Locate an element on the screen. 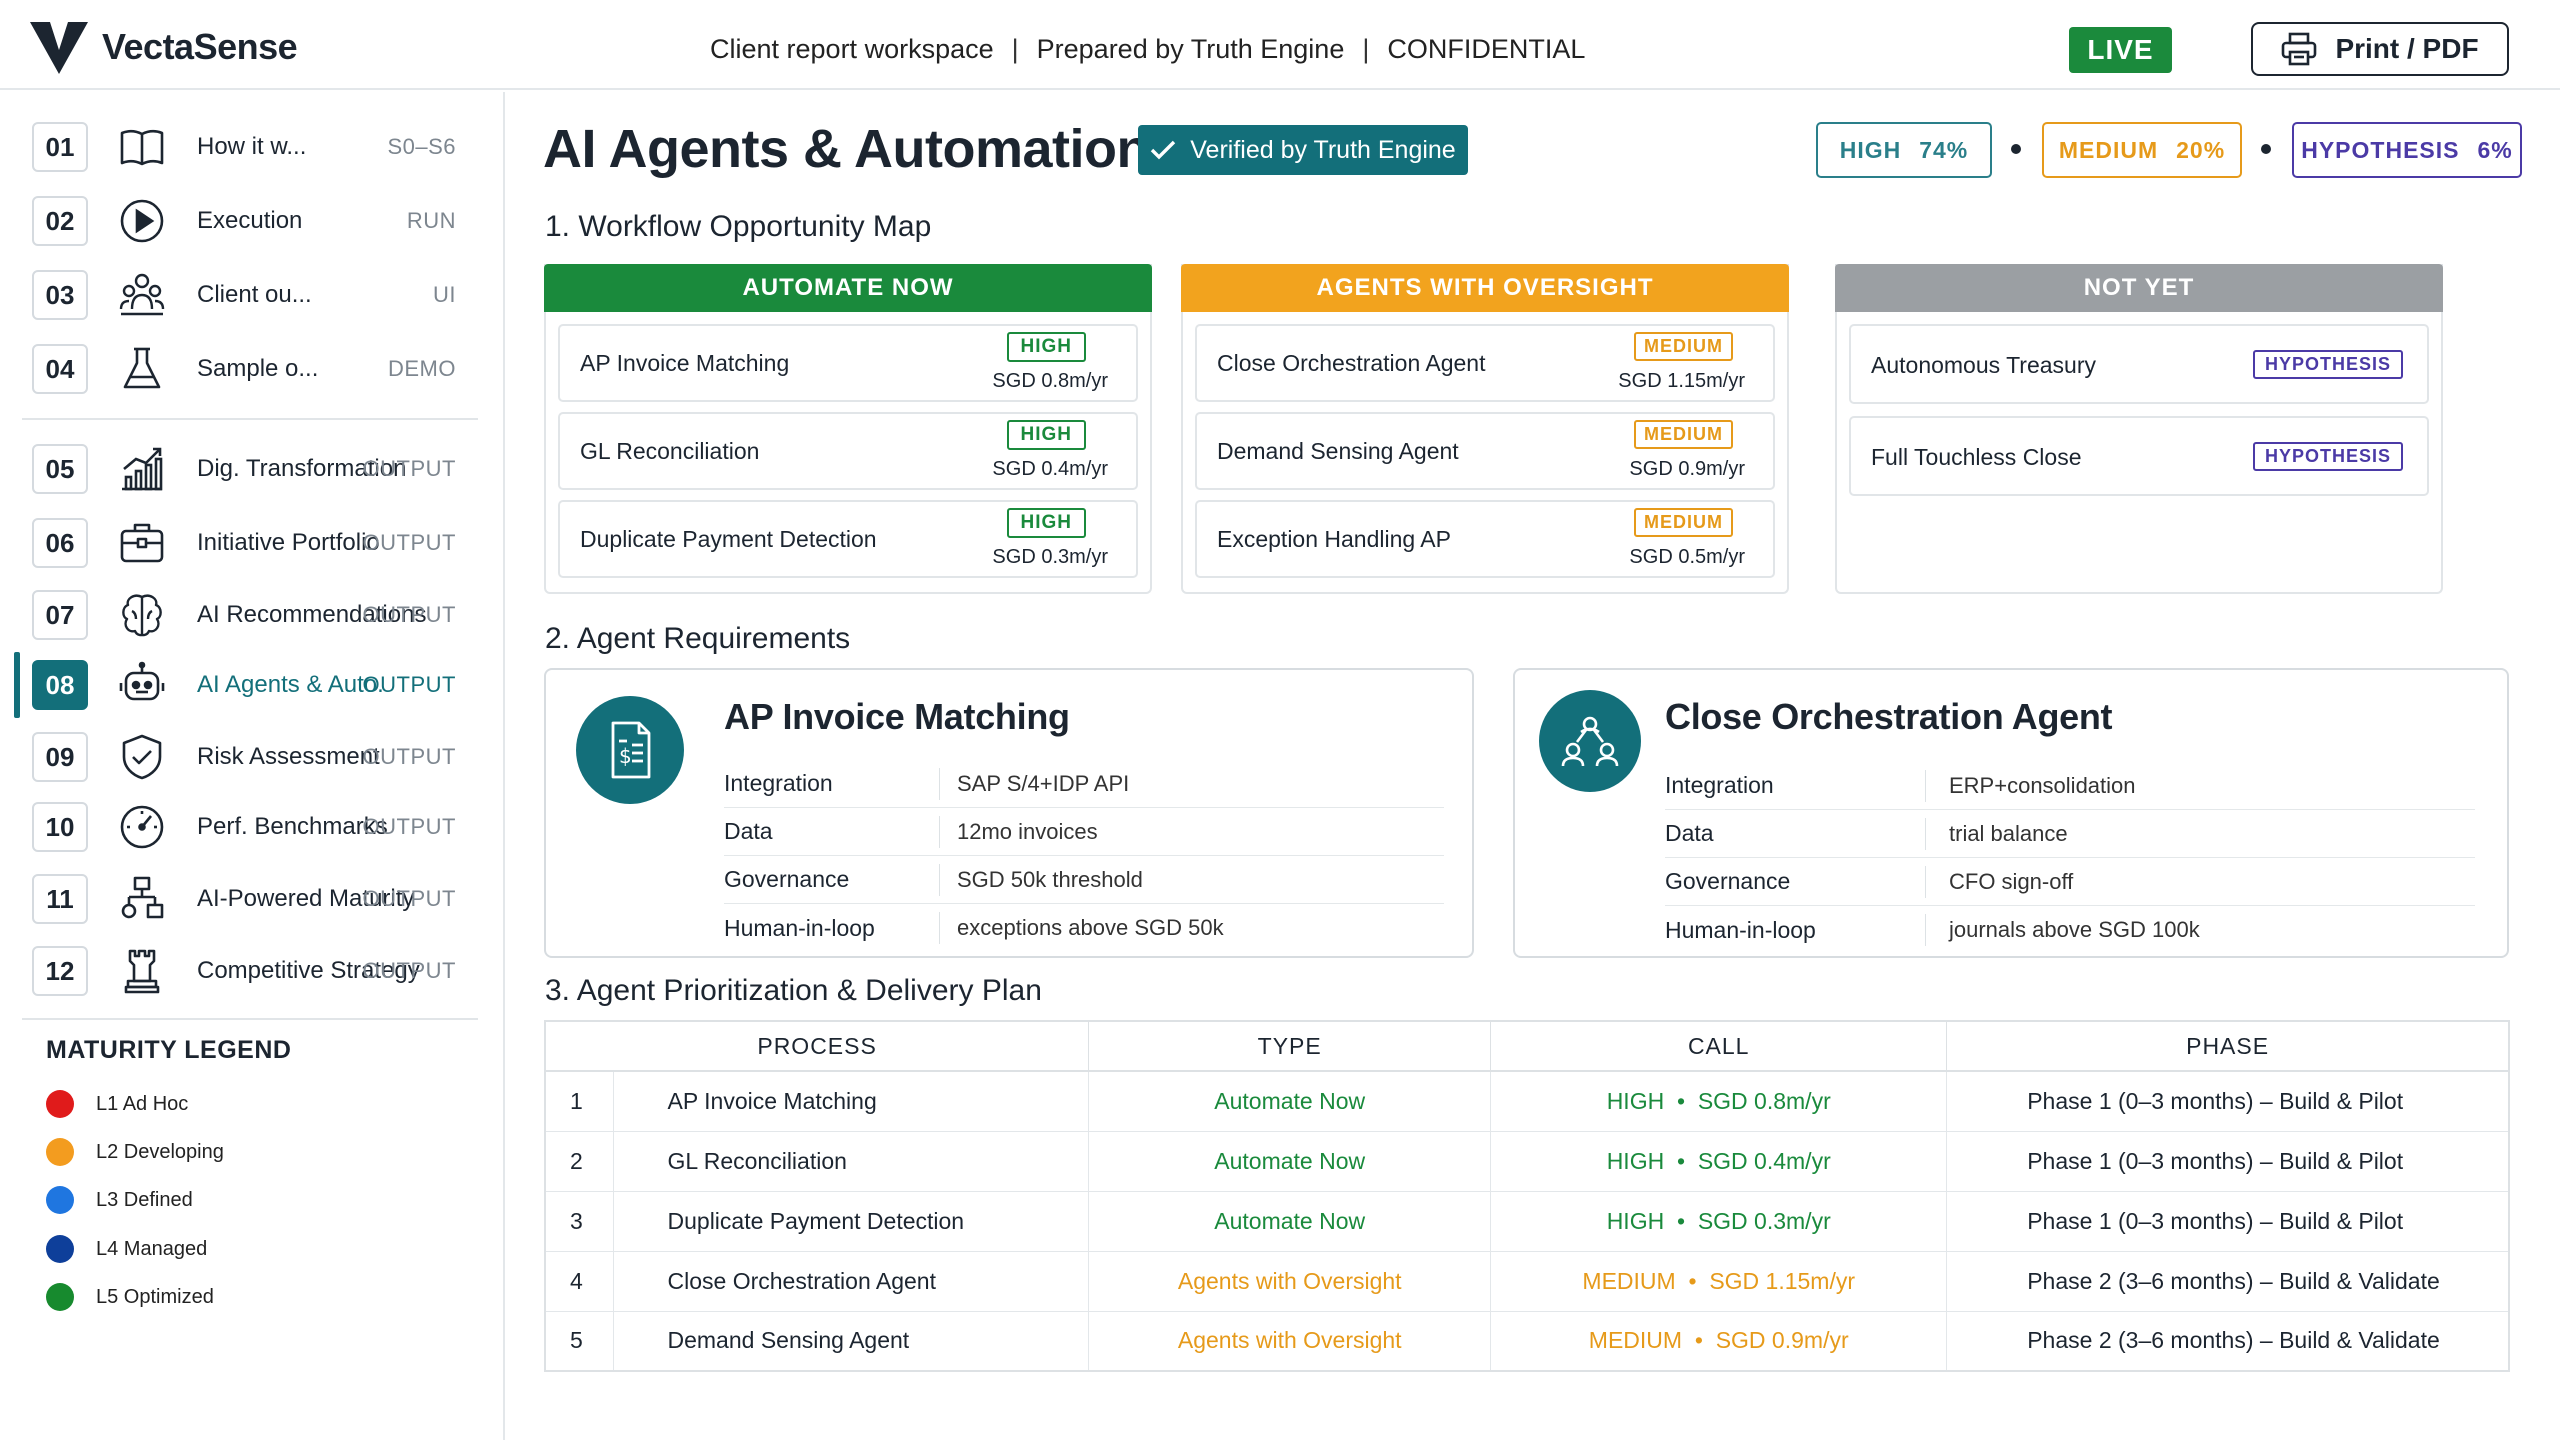 Image resolution: width=2560 pixels, height=1440 pixels. column-header-type: TYPE is located at coordinates (1290, 1046).